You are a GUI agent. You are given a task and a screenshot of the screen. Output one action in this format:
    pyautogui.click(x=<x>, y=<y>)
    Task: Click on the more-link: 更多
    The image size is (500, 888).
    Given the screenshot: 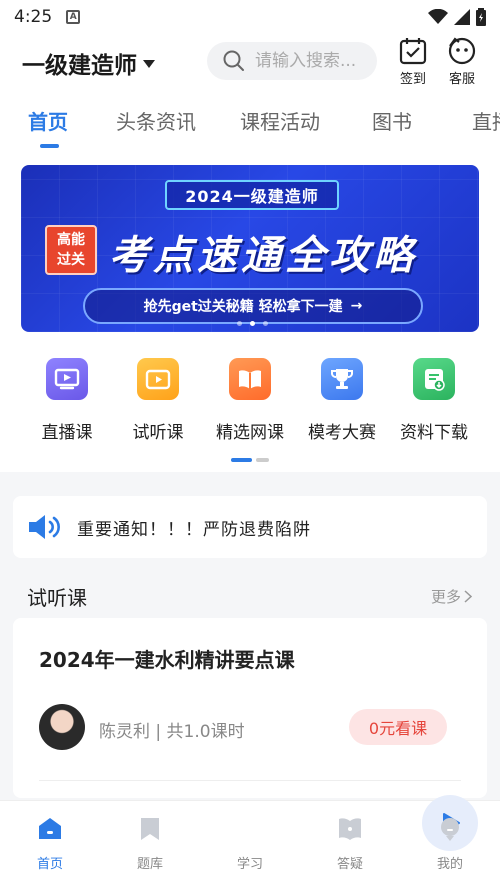 What is the action you would take?
    pyautogui.click(x=451, y=596)
    